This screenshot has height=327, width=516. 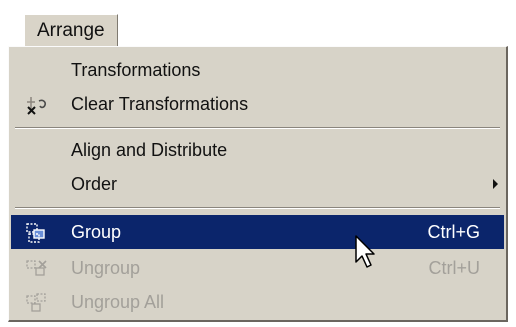 I want to click on menu-item-ungroup-shortcut: Ctrl+U, so click(x=454, y=267).